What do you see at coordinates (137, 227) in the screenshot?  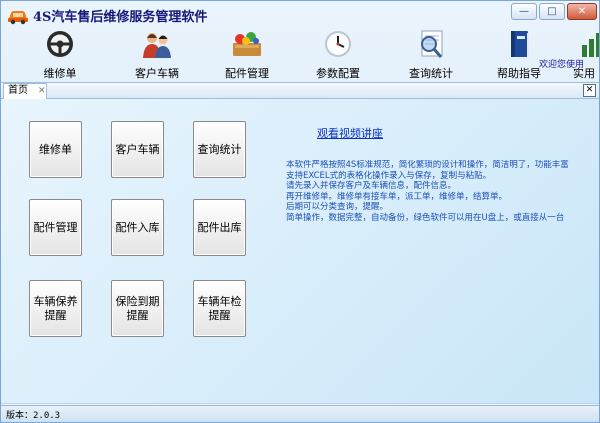 I see `parts-inbound-button: 配件入库` at bounding box center [137, 227].